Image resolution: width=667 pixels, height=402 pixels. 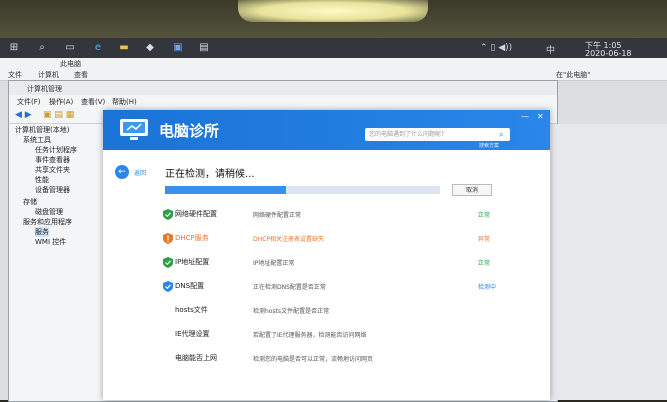 What do you see at coordinates (196, 214) in the screenshot?
I see `check-name: 网络硬件配置` at bounding box center [196, 214].